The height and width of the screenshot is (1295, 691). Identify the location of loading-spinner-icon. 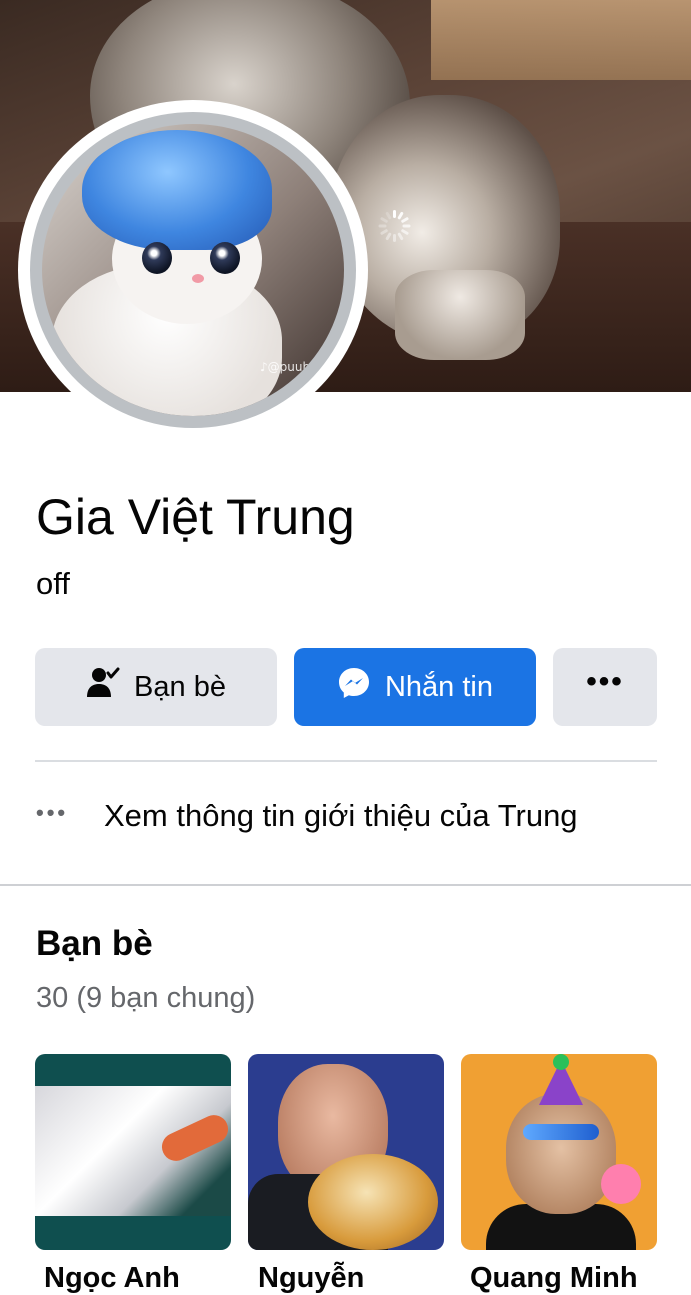
(394, 226).